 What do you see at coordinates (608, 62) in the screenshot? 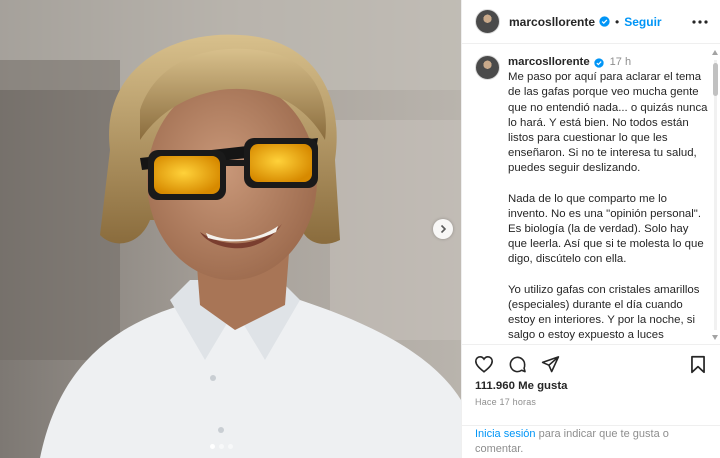
I see `caption-head: marcosllorente 17 h` at bounding box center [608, 62].